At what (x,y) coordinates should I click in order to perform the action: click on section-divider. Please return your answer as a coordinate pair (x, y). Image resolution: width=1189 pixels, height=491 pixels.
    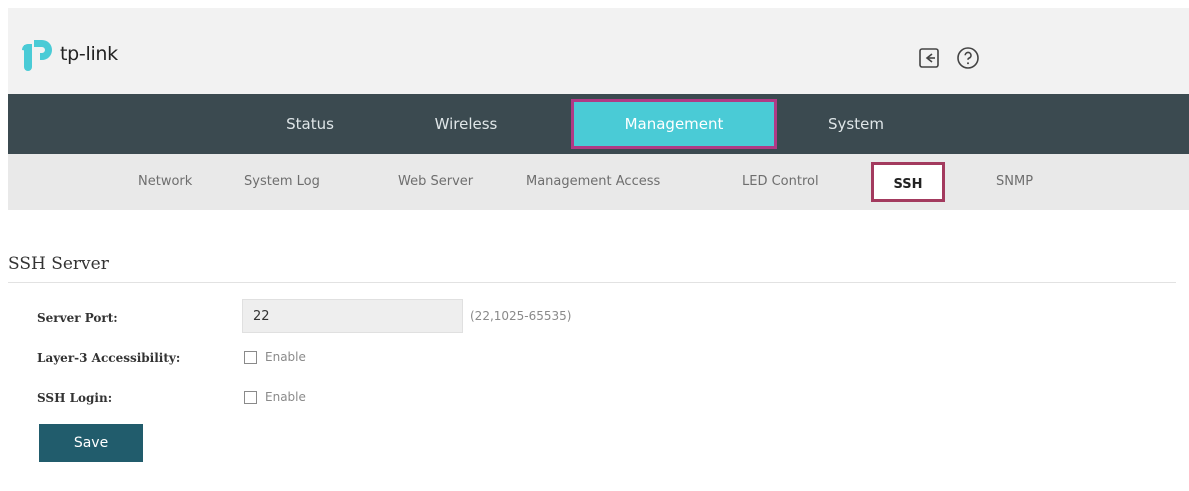
    Looking at the image, I should click on (592, 282).